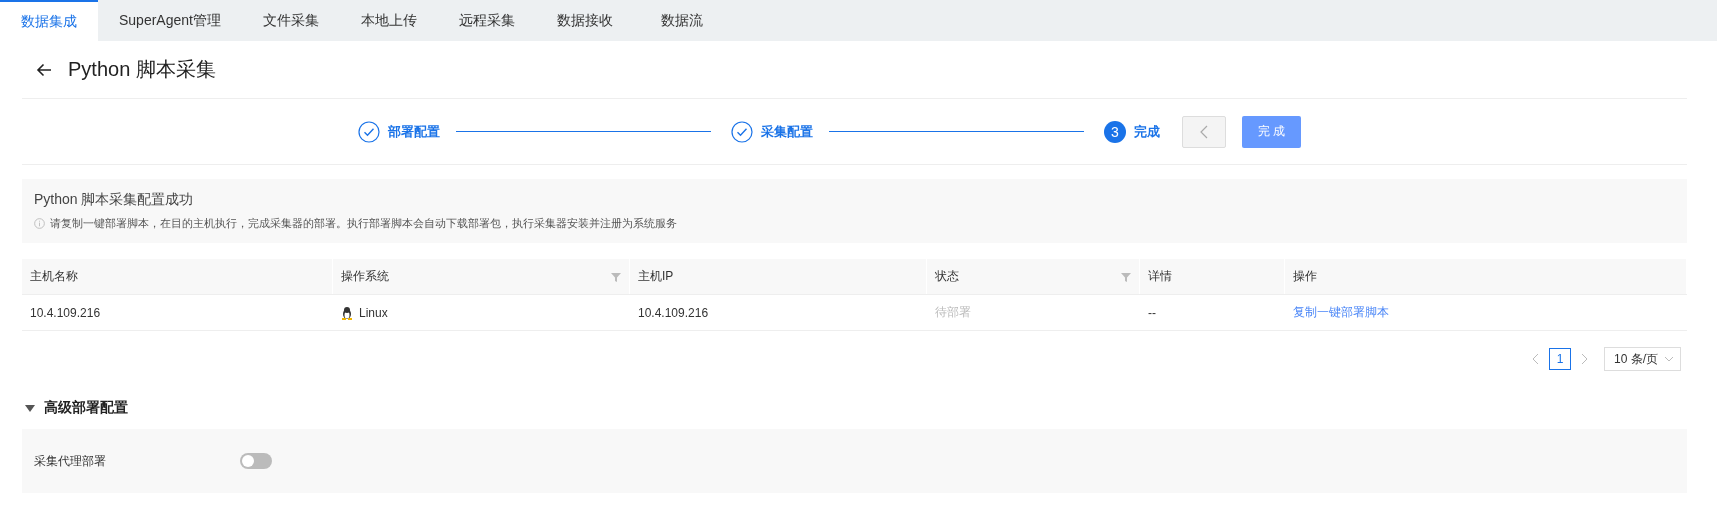 This screenshot has height=524, width=1717. I want to click on field-label: 采集代理部署, so click(70, 461).